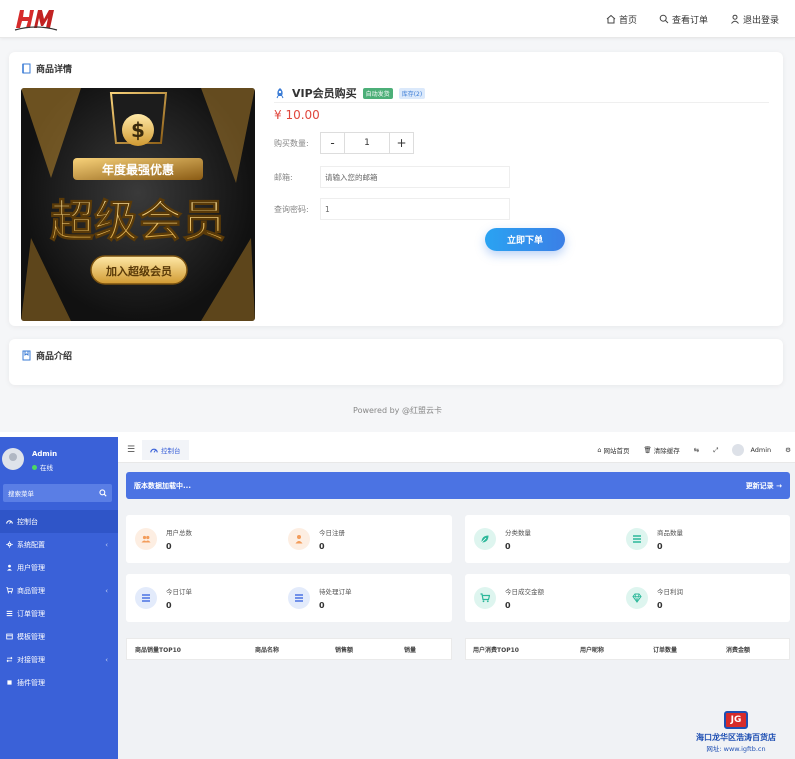 This screenshot has width=795, height=759. I want to click on user-menu-label: Admin, so click(761, 450).